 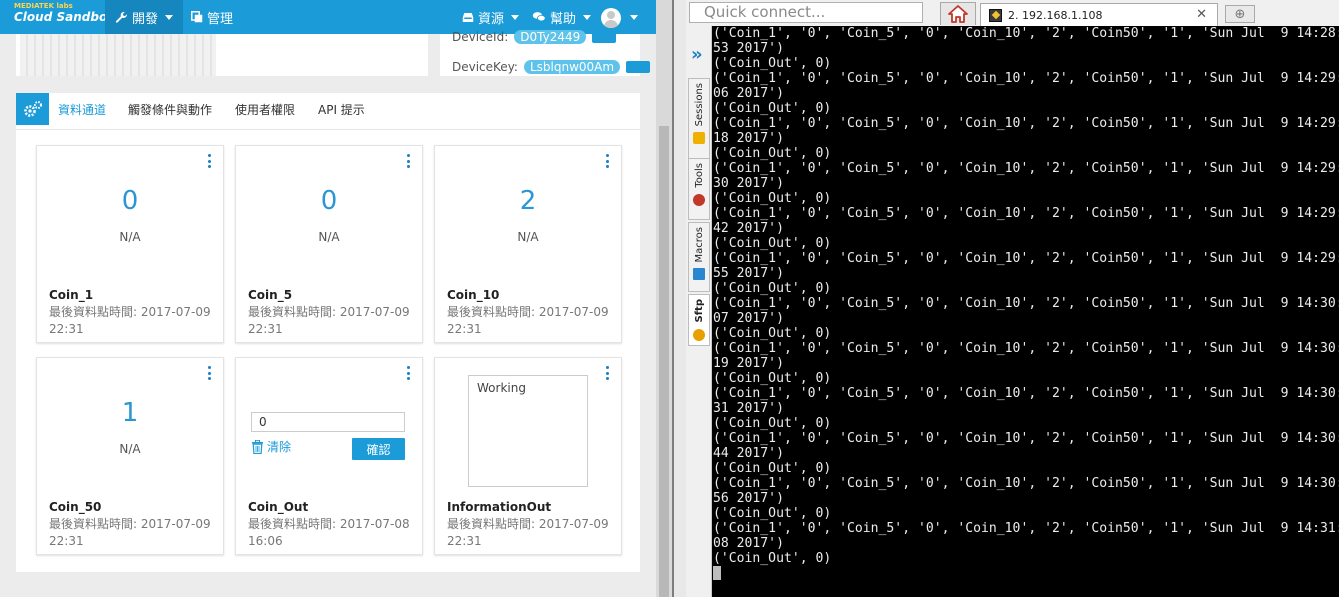 What do you see at coordinates (328, 422) in the screenshot?
I see `coin-out-input: 0` at bounding box center [328, 422].